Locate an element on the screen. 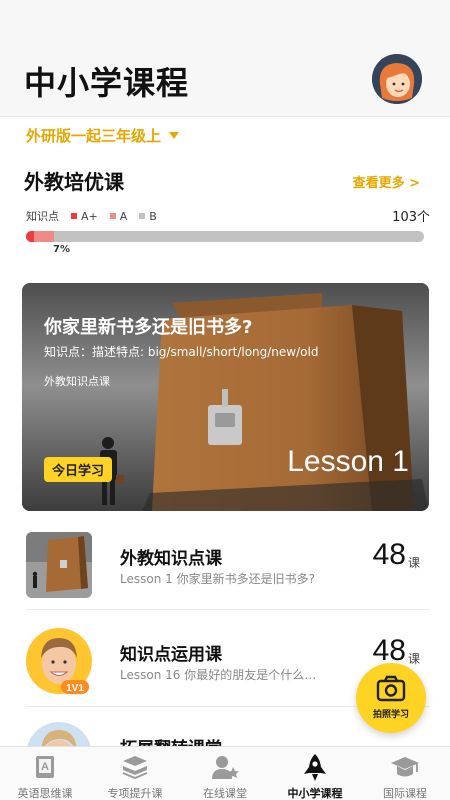 The width and height of the screenshot is (450, 800). course-subtitle: Lesson 1 你家里新书多还是旧书多? is located at coordinates (217, 579).